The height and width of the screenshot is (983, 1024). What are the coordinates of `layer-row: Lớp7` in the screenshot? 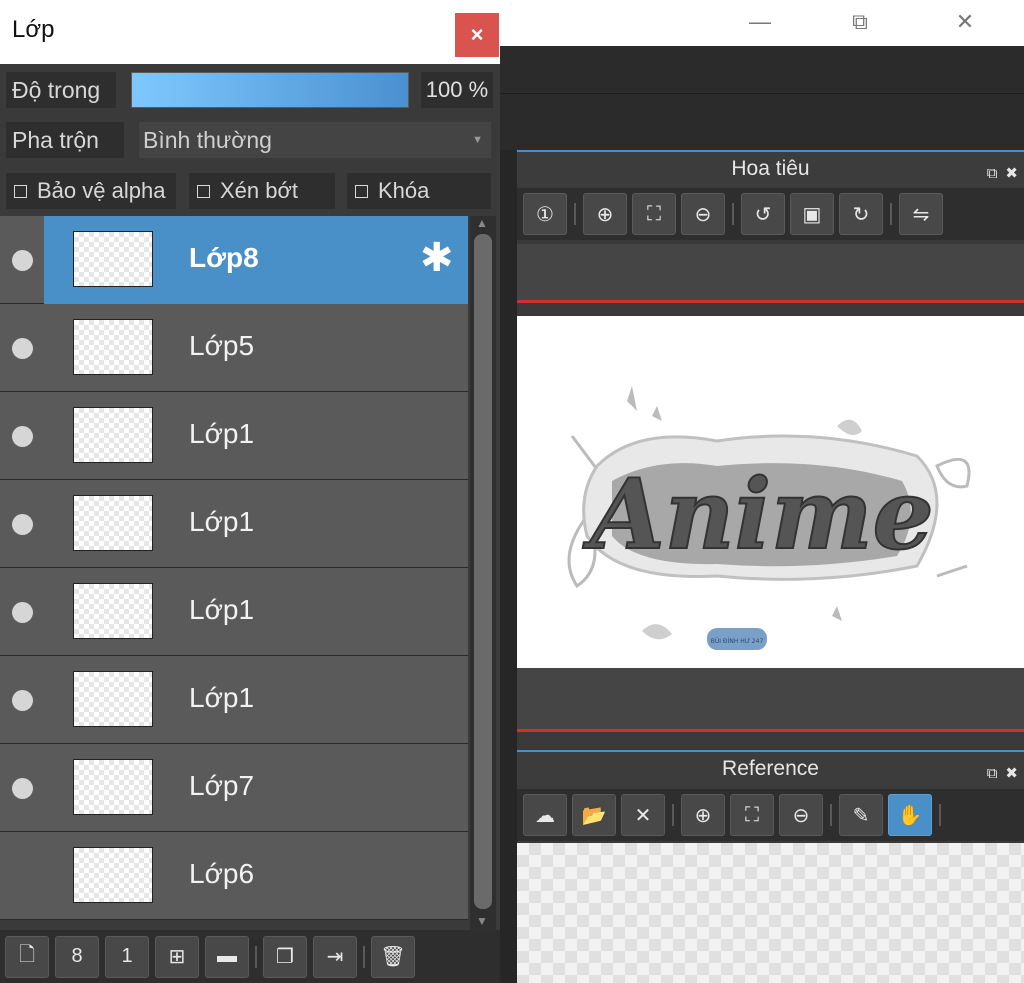 It's located at (234, 788).